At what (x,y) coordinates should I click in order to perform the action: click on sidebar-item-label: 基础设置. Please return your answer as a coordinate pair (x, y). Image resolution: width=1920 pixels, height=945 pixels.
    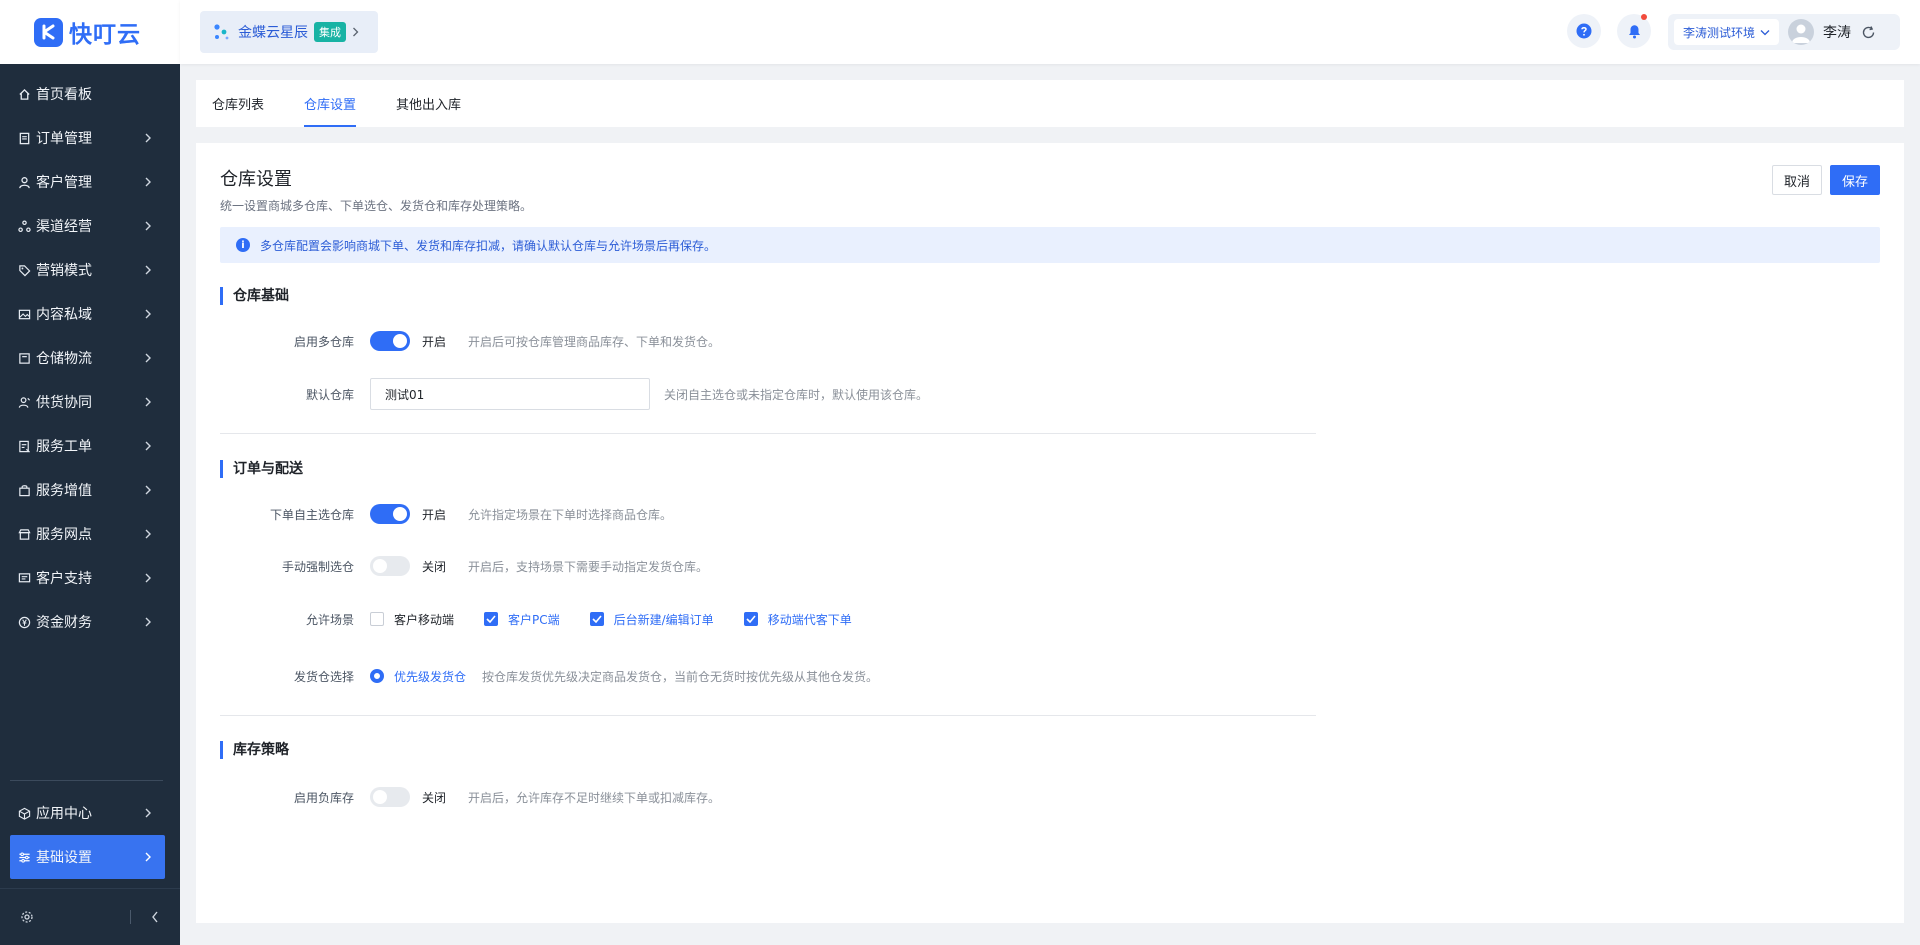
    Looking at the image, I should click on (64, 858).